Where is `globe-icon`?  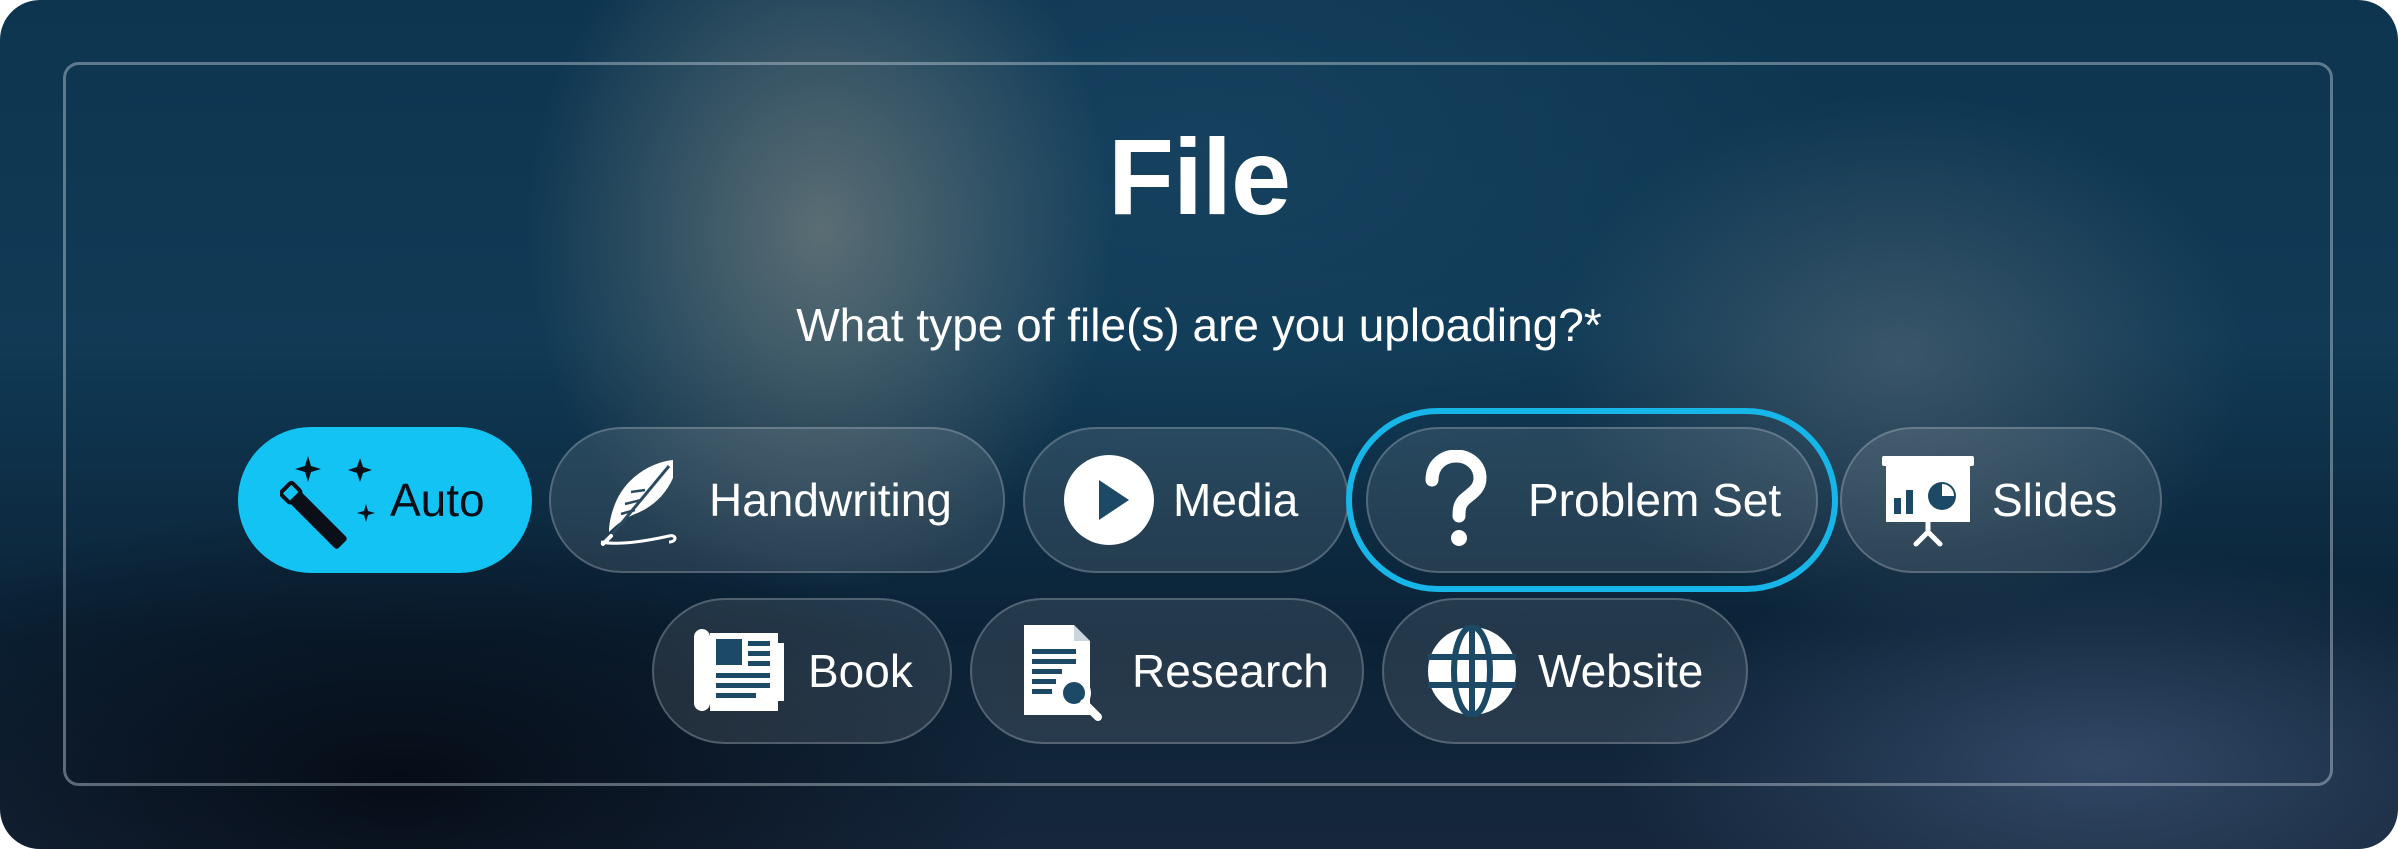
globe-icon is located at coordinates (1472, 671).